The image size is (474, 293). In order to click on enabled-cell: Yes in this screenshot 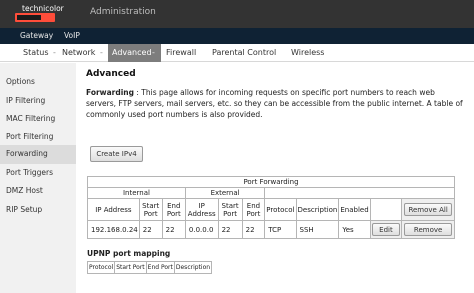, I will do `click(354, 229)`.